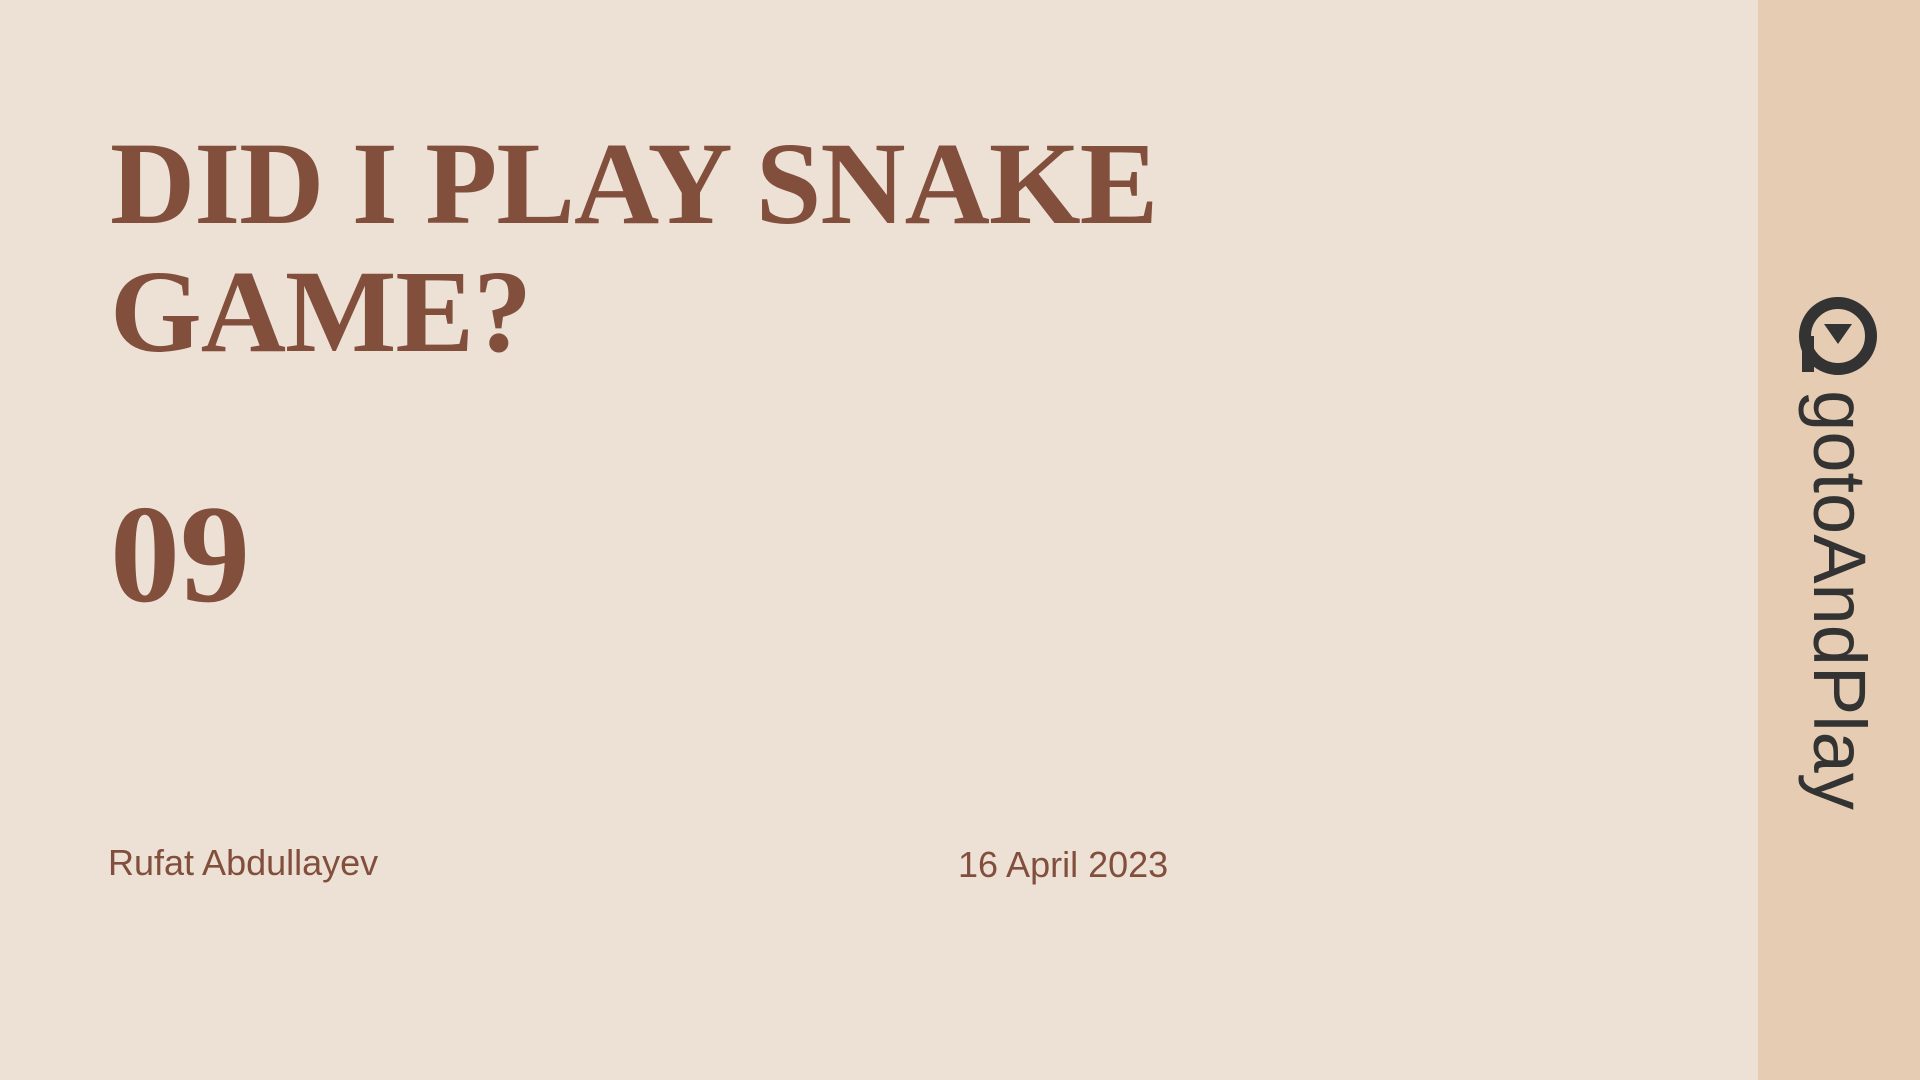  What do you see at coordinates (1839, 600) in the screenshot?
I see `brand-name: gotoAndPlay` at bounding box center [1839, 600].